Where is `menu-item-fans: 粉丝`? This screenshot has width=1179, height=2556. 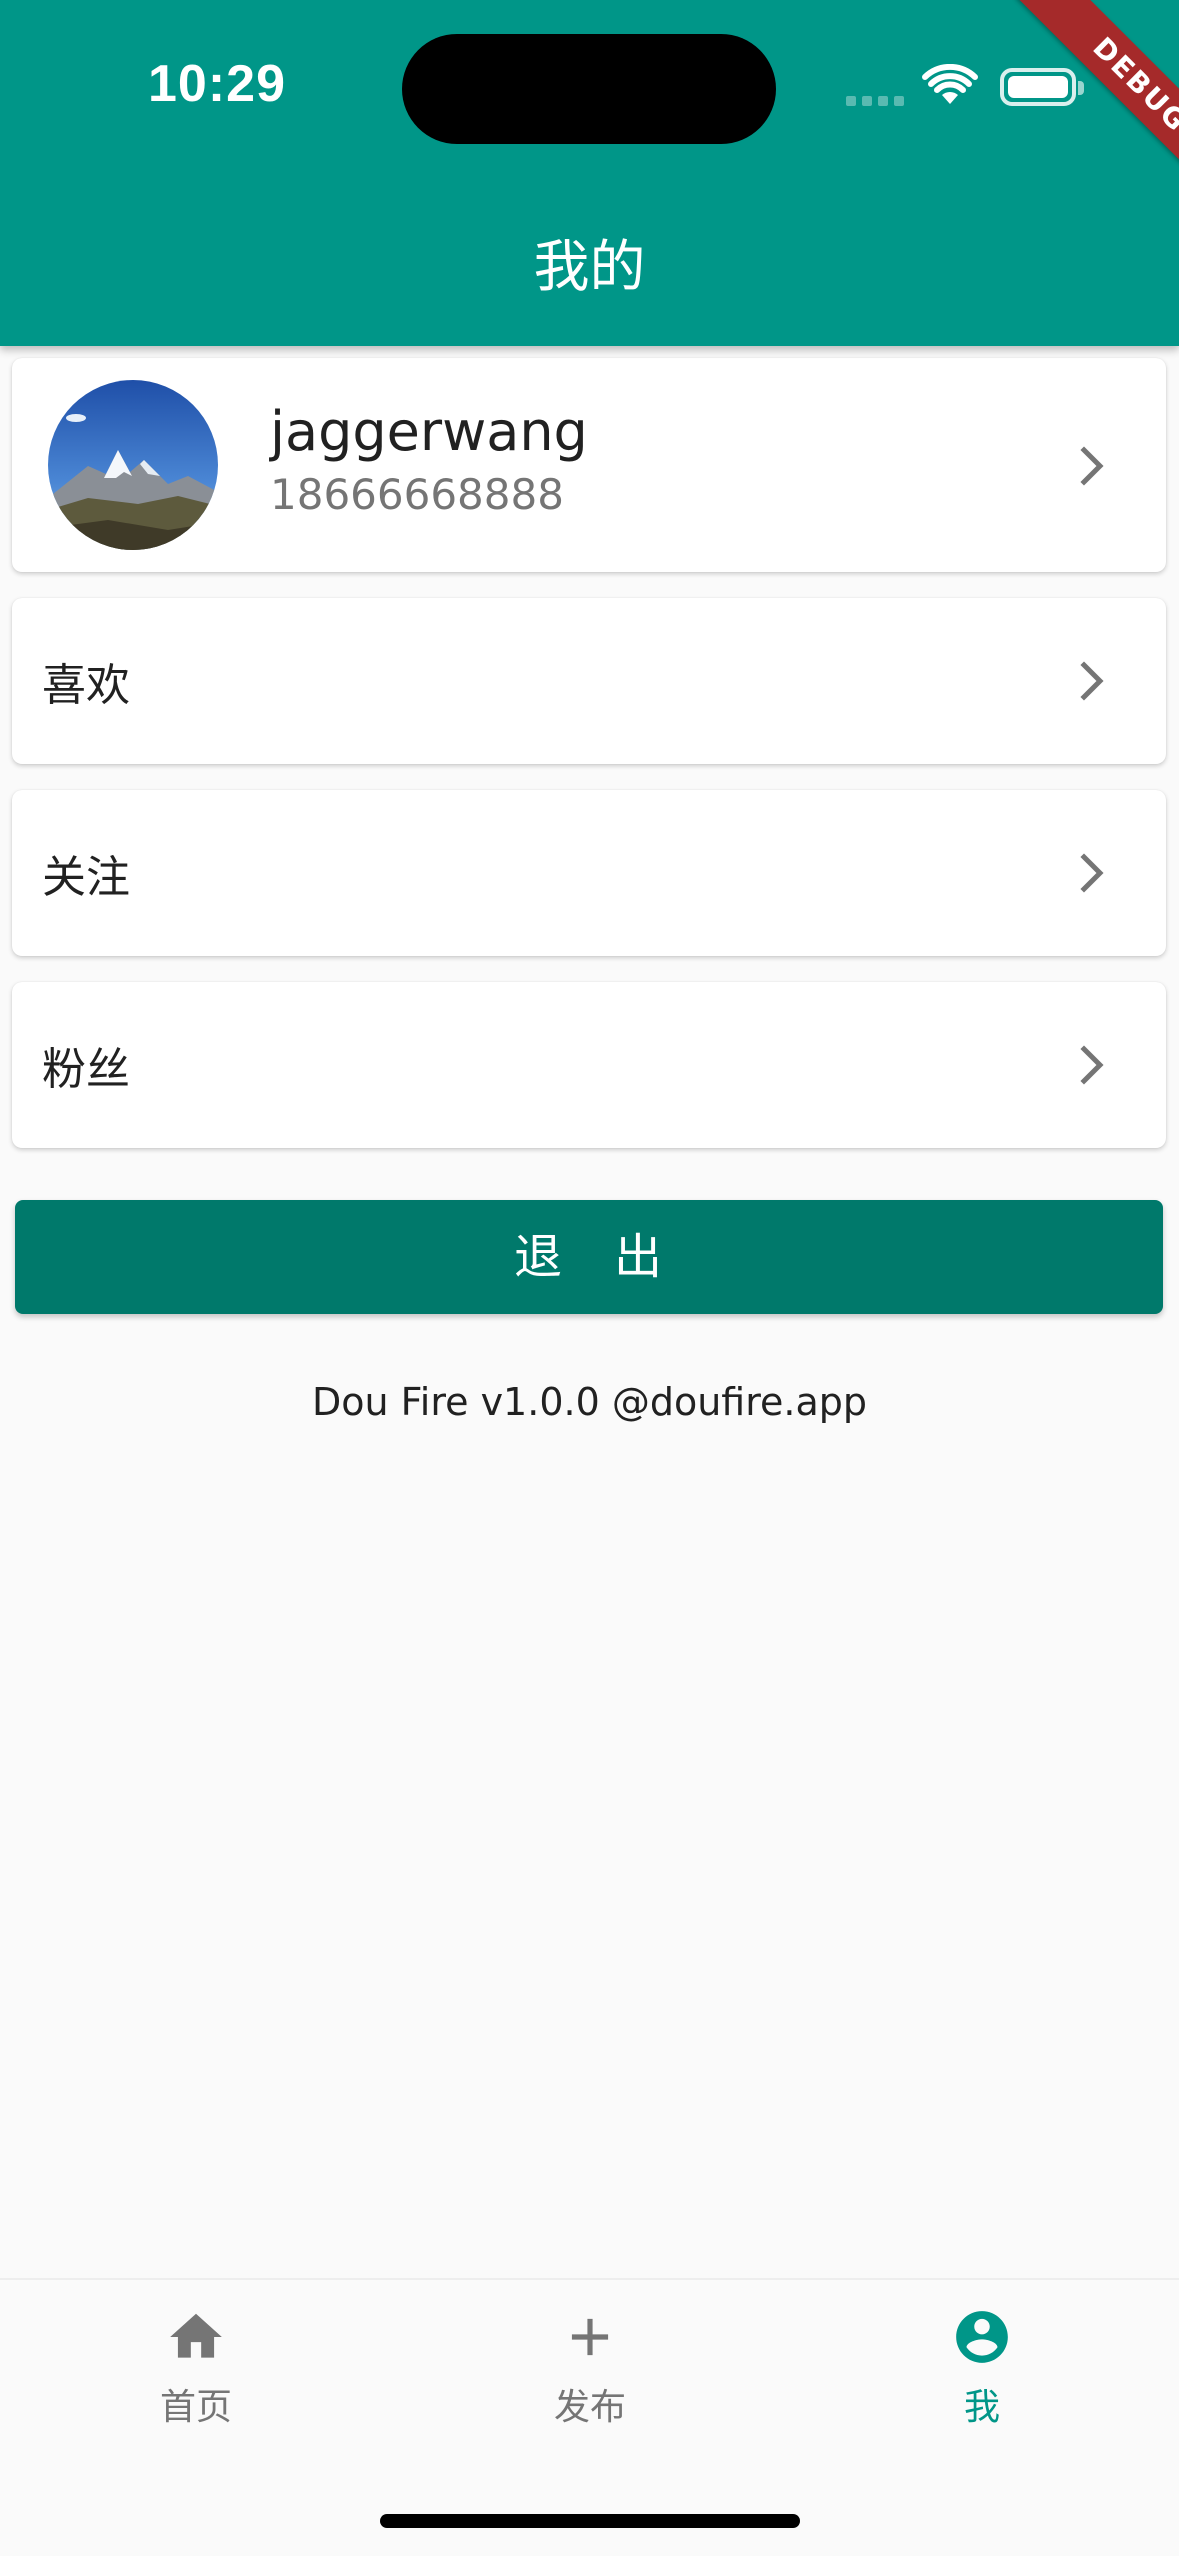 menu-item-fans: 粉丝 is located at coordinates (589, 1065).